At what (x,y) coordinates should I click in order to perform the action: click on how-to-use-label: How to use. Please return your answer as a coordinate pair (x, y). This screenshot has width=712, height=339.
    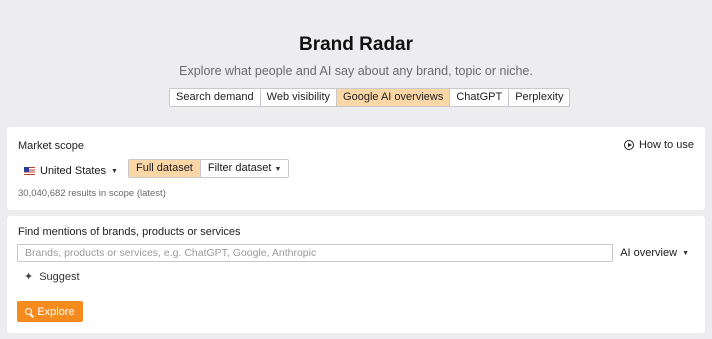
    Looking at the image, I should click on (666, 145).